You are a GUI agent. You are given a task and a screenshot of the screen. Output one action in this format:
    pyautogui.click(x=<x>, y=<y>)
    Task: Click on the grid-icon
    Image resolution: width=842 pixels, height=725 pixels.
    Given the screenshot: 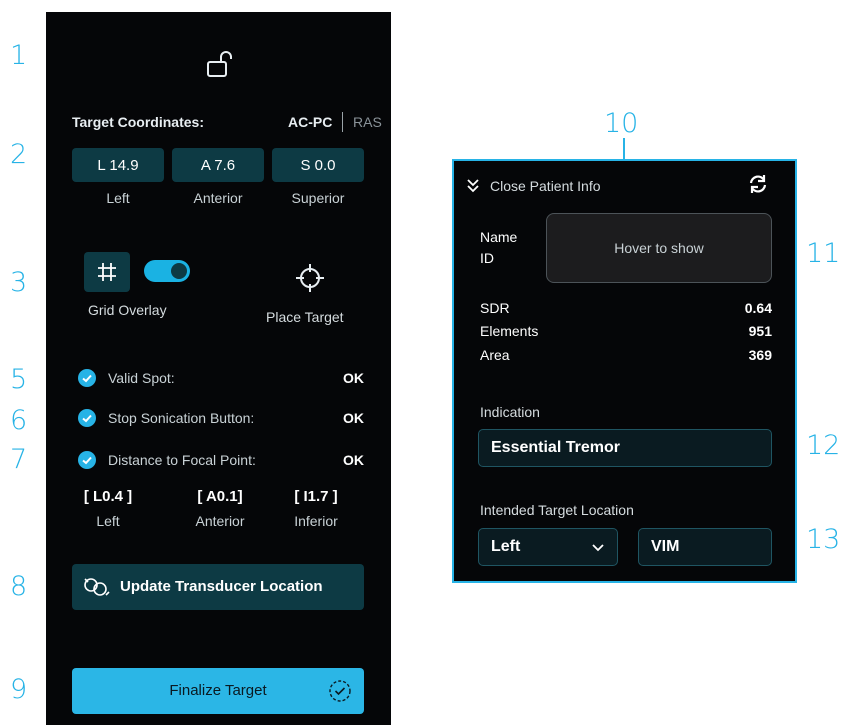 What is the action you would take?
    pyautogui.click(x=107, y=272)
    